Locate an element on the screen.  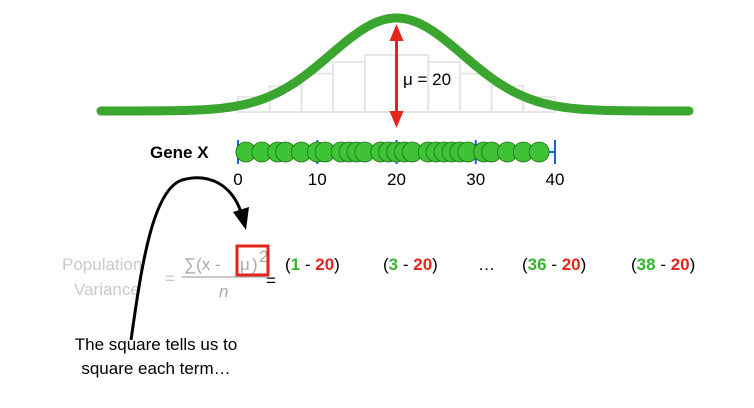
numerator-sum: ∑(x - is located at coordinates (202, 264).